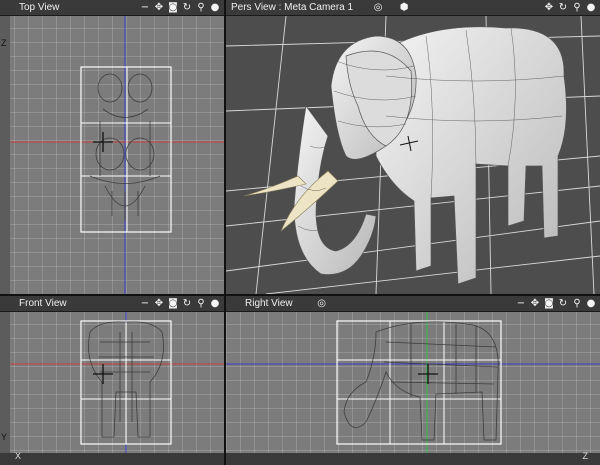 The image size is (600, 465). Describe the element at coordinates (292, 7) in the screenshot. I see `pers-view-title: Pers View : Meta Camera 1` at that location.